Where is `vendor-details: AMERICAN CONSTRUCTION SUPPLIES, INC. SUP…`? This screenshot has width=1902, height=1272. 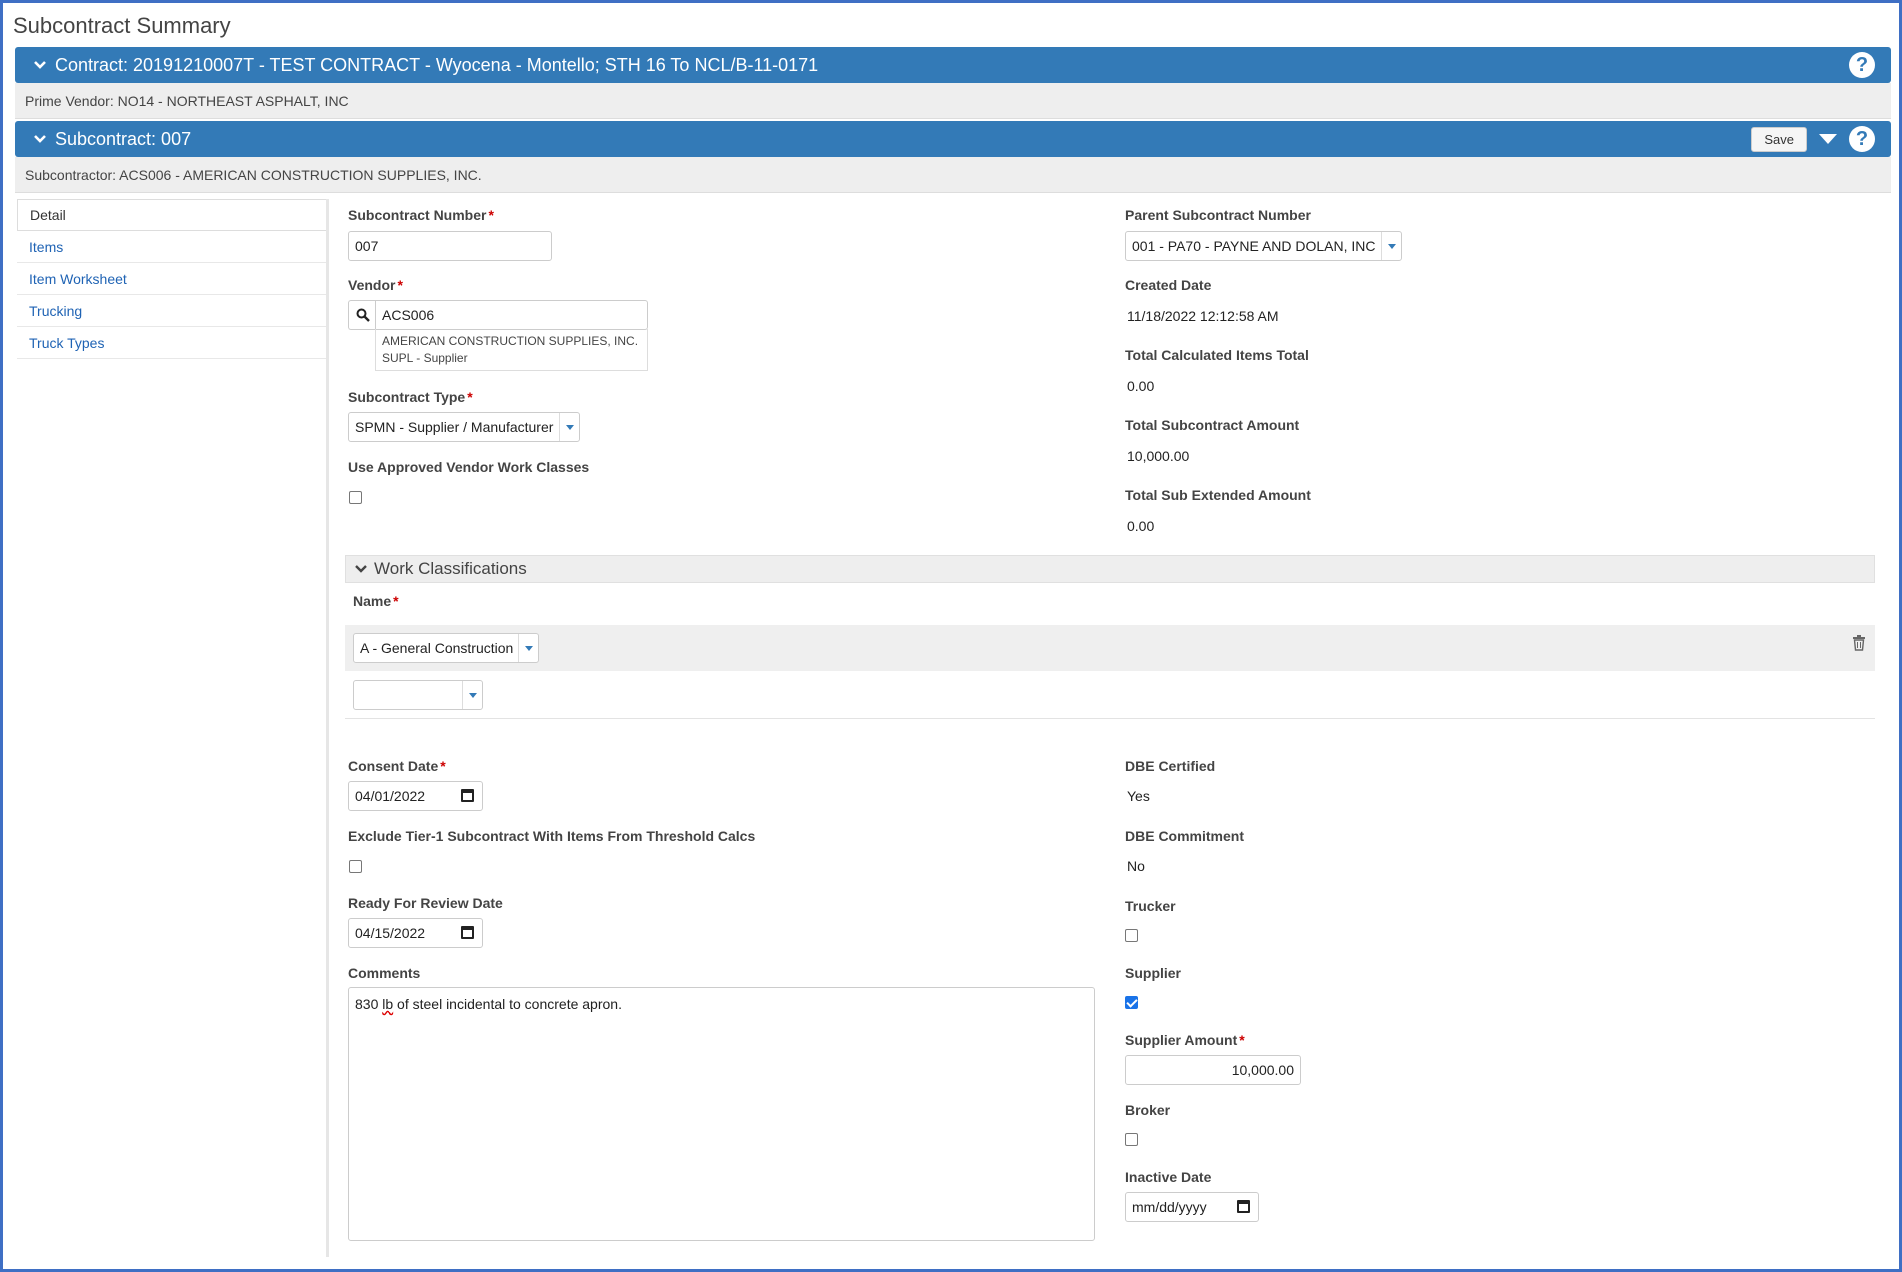
vendor-details: AMERICAN CONSTRUCTION SUPPLIES, INC. SUP… is located at coordinates (511, 350).